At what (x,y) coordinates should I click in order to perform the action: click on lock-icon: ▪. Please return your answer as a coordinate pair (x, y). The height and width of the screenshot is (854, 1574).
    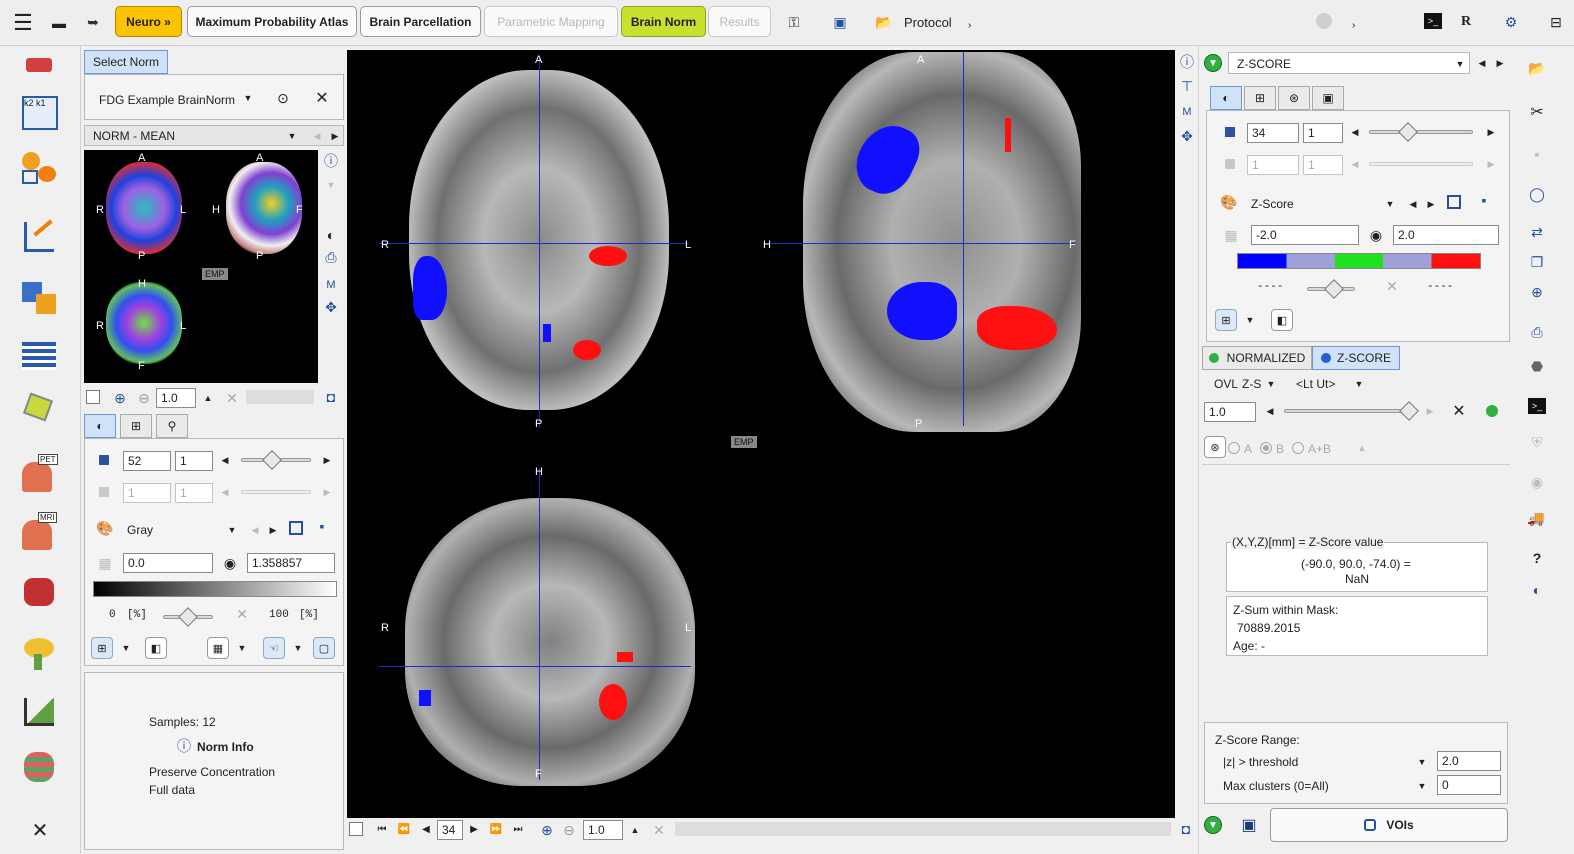
    Looking at the image, I should click on (322, 526).